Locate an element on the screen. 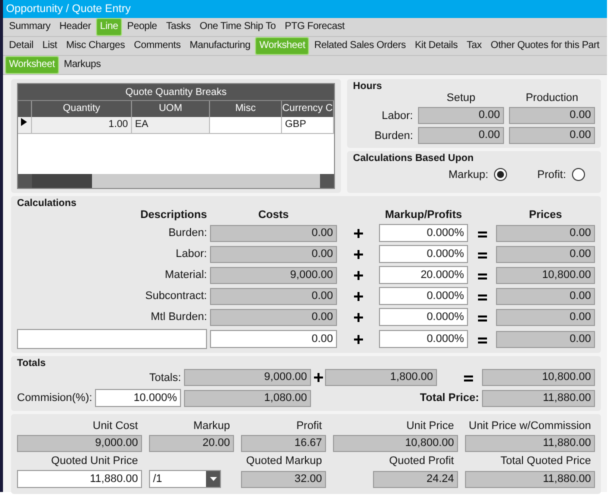  tab: Misc Charges is located at coordinates (95, 46).